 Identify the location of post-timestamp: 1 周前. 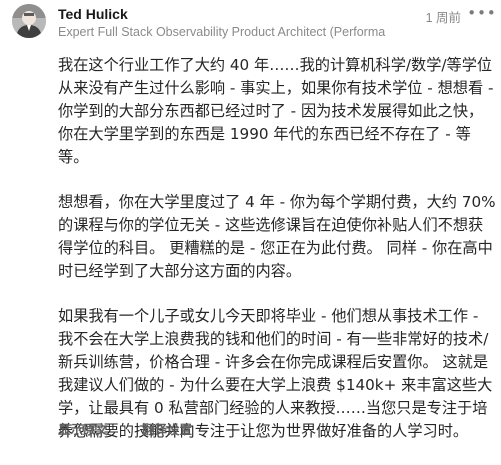
(443, 16).